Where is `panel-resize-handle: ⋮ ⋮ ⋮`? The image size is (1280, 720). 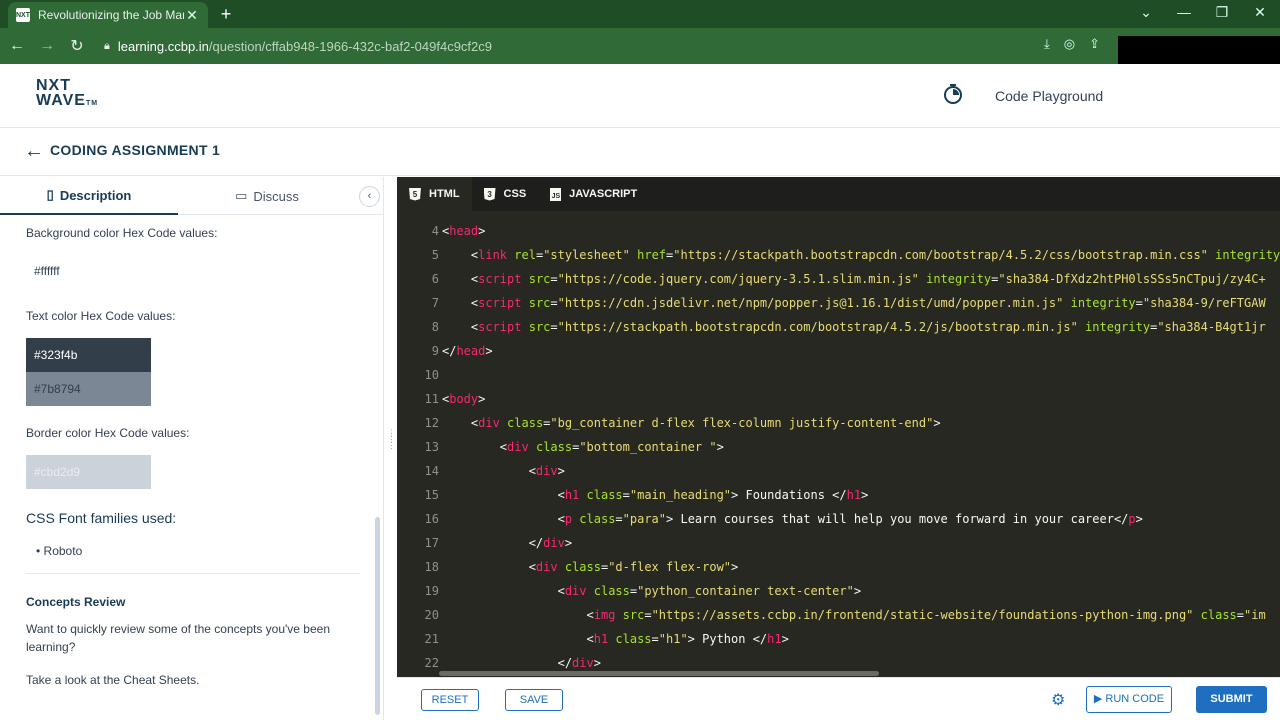
panel-resize-handle: ⋮ ⋮ ⋮ is located at coordinates (391, 444).